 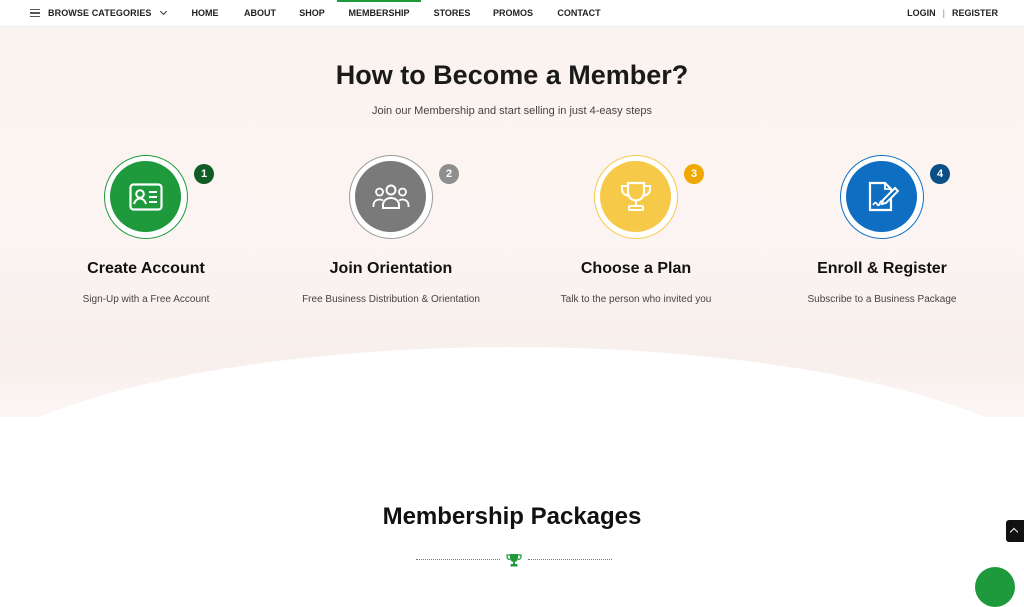 What do you see at coordinates (995, 587) in the screenshot?
I see `chat-button` at bounding box center [995, 587].